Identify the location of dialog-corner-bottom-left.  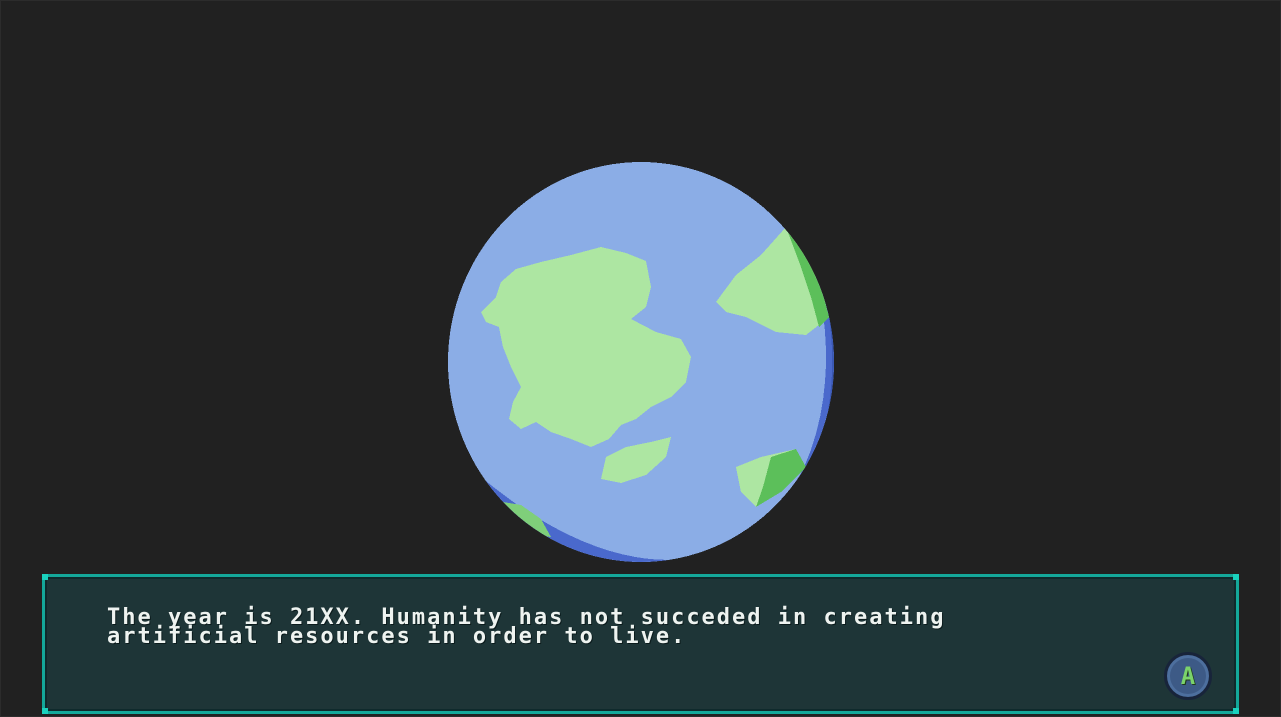
(45, 711).